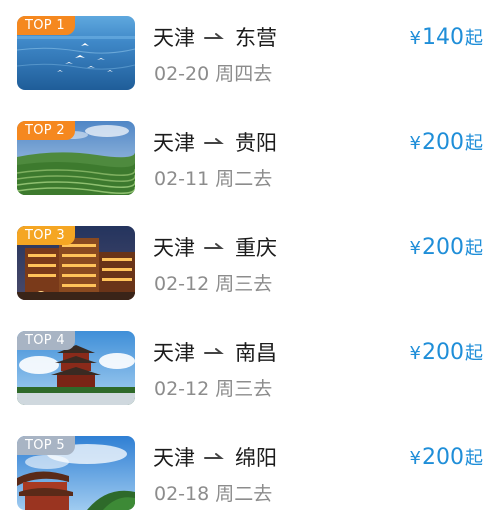  Describe the element at coordinates (256, 353) in the screenshot. I see `destination-city: 南昌` at that location.